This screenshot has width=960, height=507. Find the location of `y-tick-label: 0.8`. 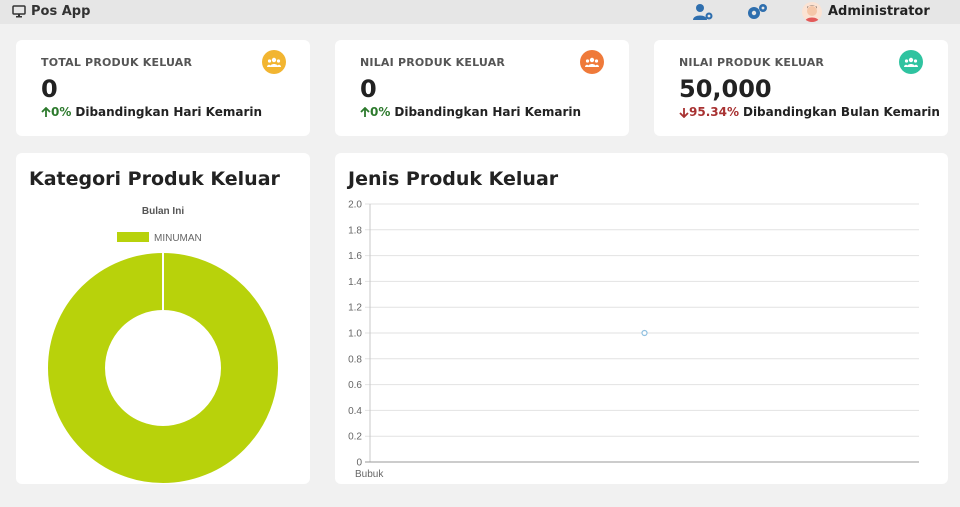

y-tick-label: 0.8 is located at coordinates (355, 359).